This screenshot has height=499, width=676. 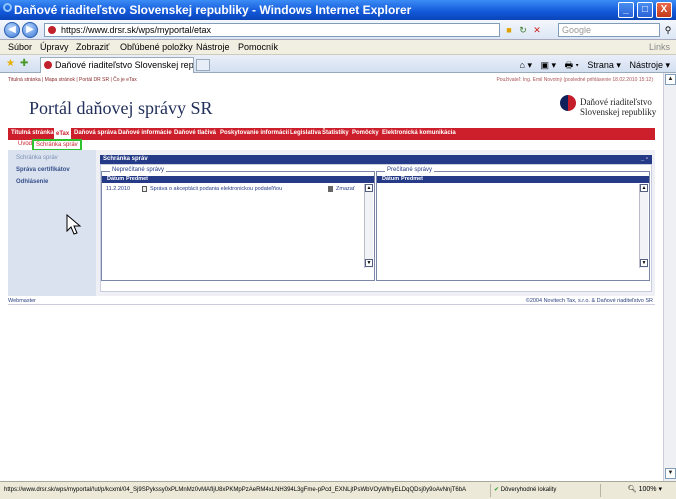 I want to click on menu-item-upravy: Úpravy, so click(x=54, y=47).